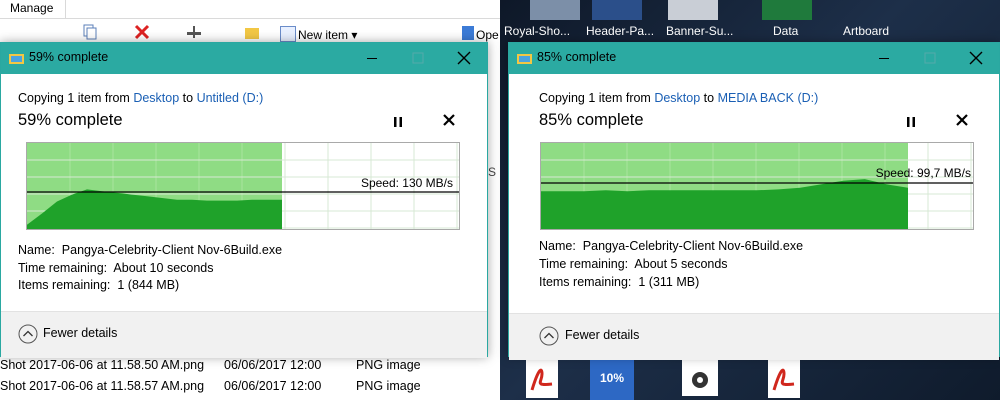 Image resolution: width=1000 pixels, height=400 pixels. What do you see at coordinates (577, 57) in the screenshot?
I see `dialog-title: 85% complete` at bounding box center [577, 57].